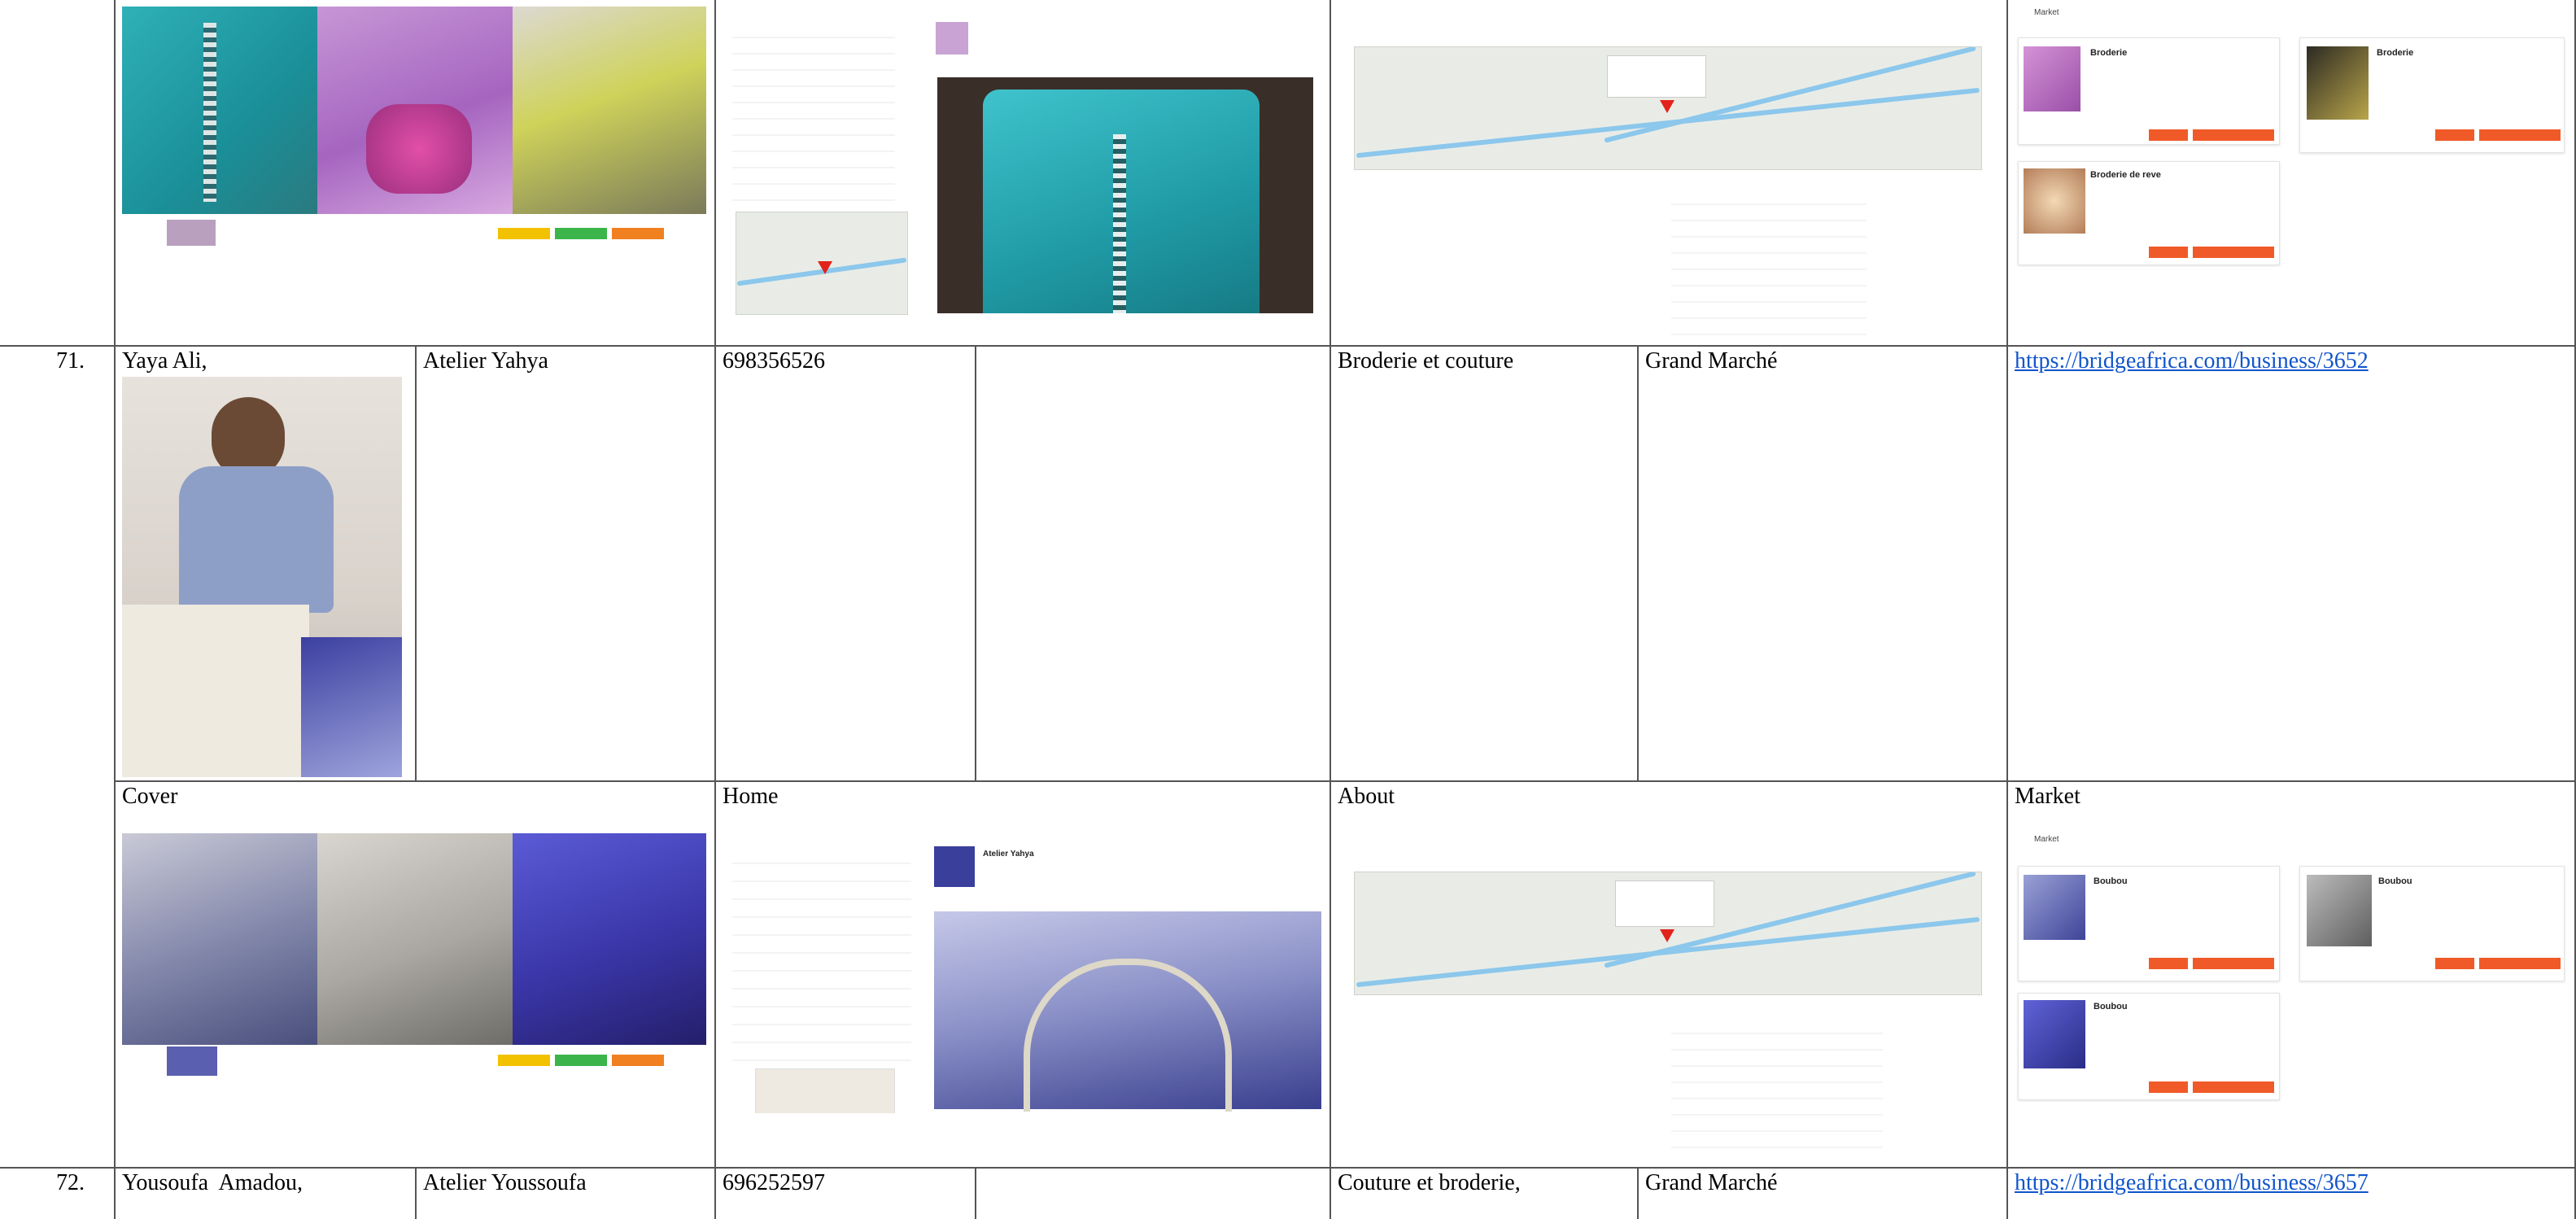  I want to click on cover-screenshot, so click(414, 956).